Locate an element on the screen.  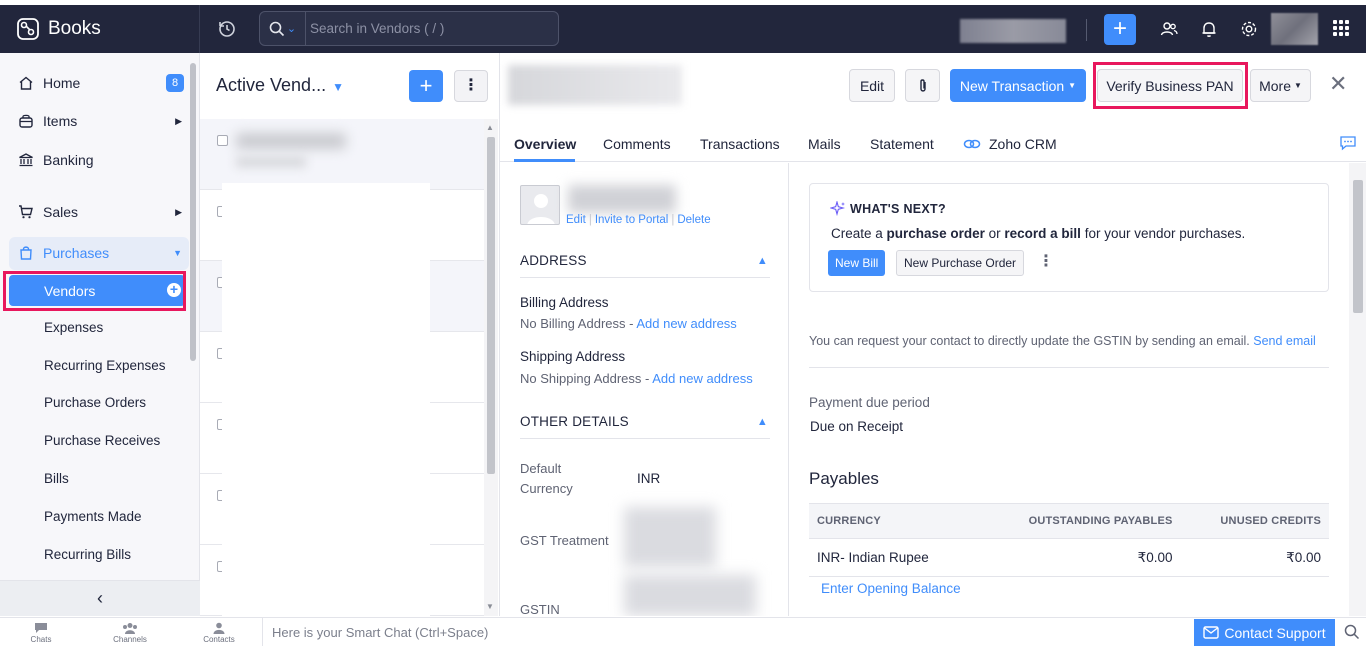
search-input is located at coordinates (426, 28).